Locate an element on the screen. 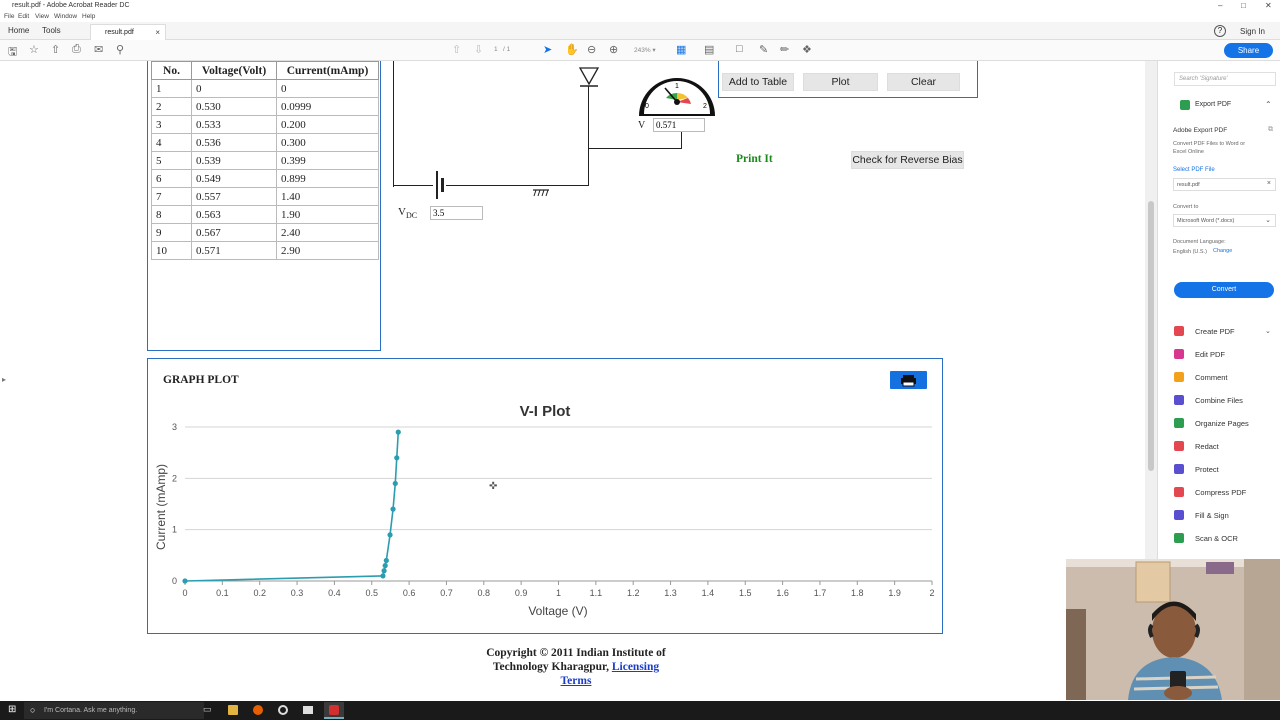  table-row: 7 0.557 1.40 is located at coordinates (265, 196).